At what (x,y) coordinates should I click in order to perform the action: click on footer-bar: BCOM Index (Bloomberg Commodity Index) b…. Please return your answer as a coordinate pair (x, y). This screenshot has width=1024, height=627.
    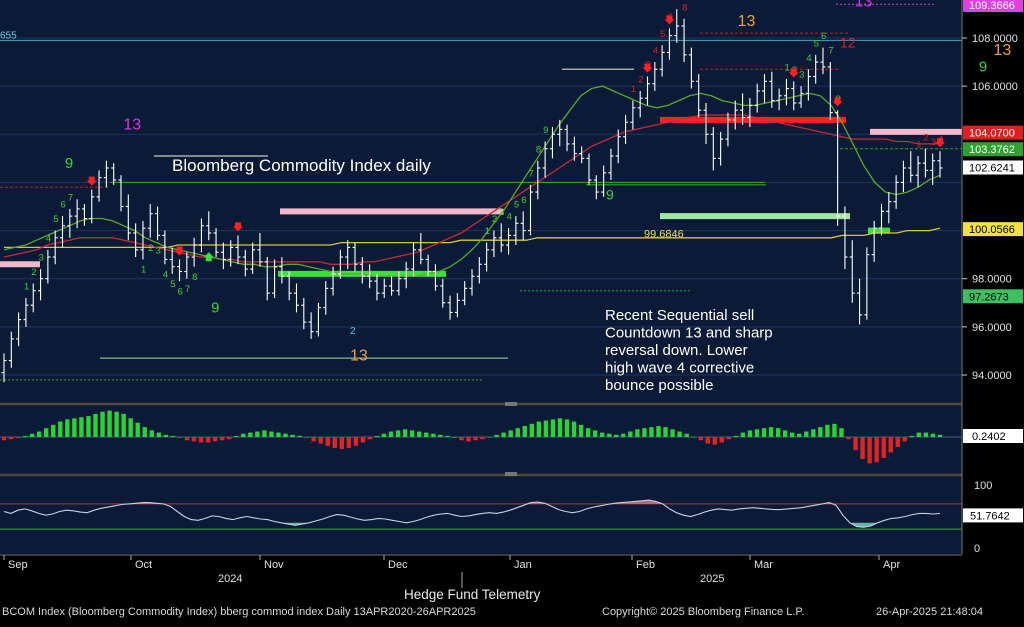
    Looking at the image, I should click on (512, 612).